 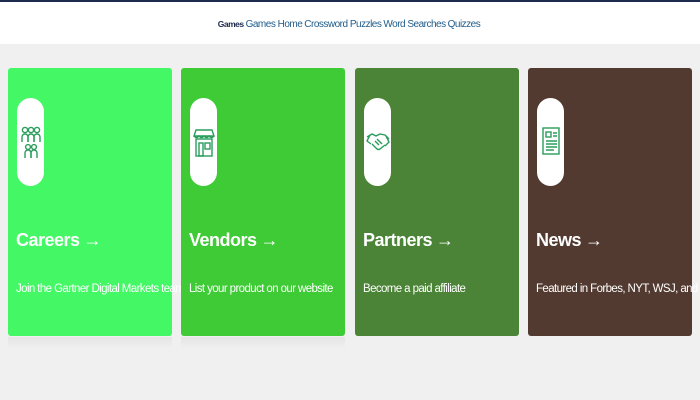 I want to click on newspaper-icon, so click(x=550, y=141).